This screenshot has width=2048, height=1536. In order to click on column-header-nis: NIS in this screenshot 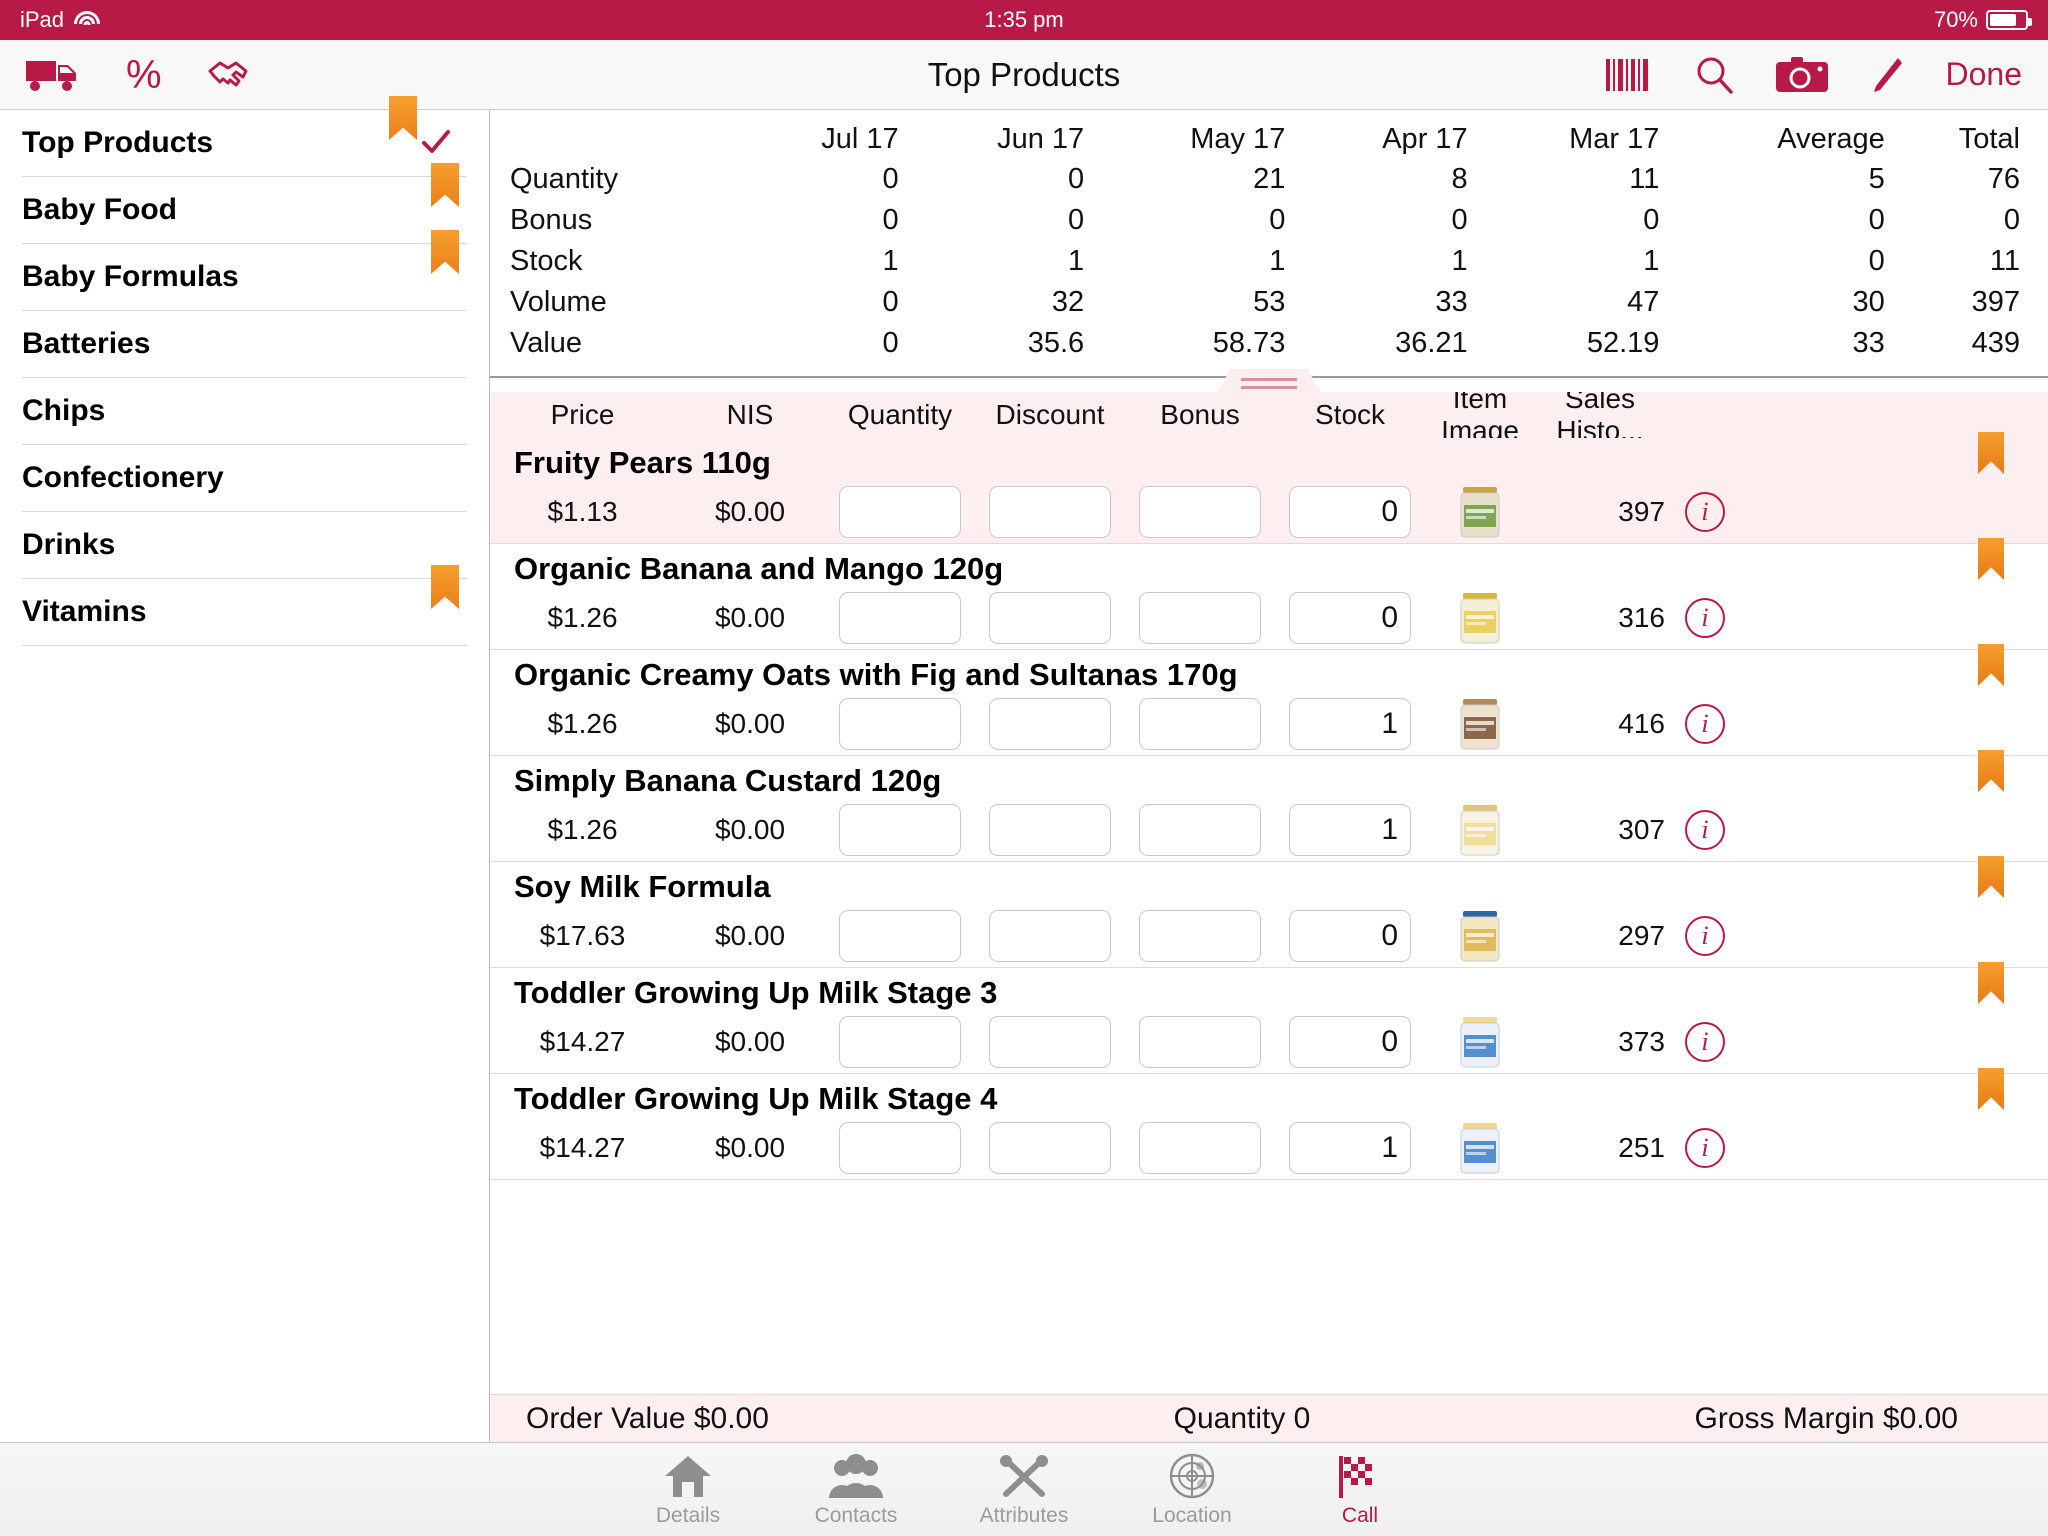, I will do `click(750, 415)`.